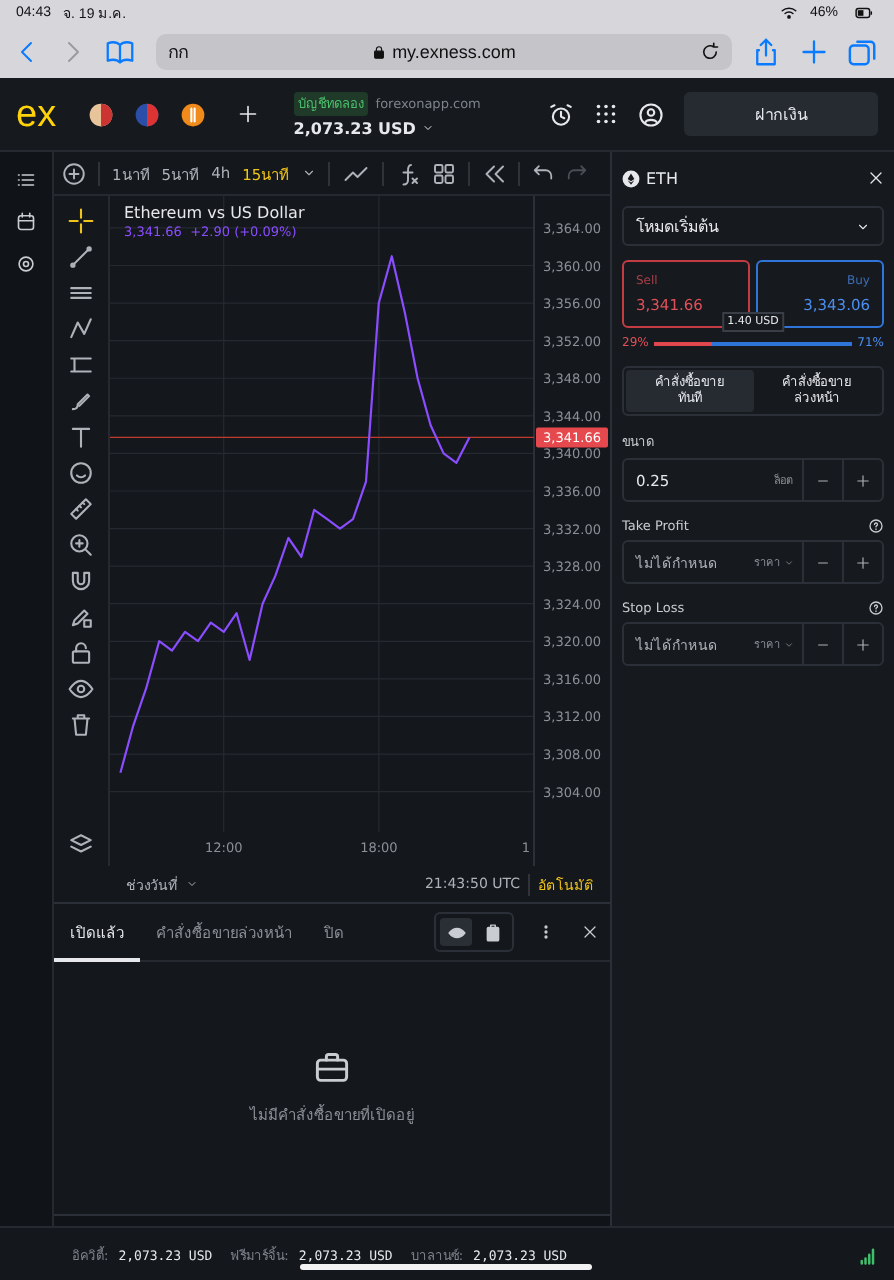 This screenshot has height=1280, width=894. What do you see at coordinates (81, 365) in the screenshot?
I see `horizontal-lines-icon` at bounding box center [81, 365].